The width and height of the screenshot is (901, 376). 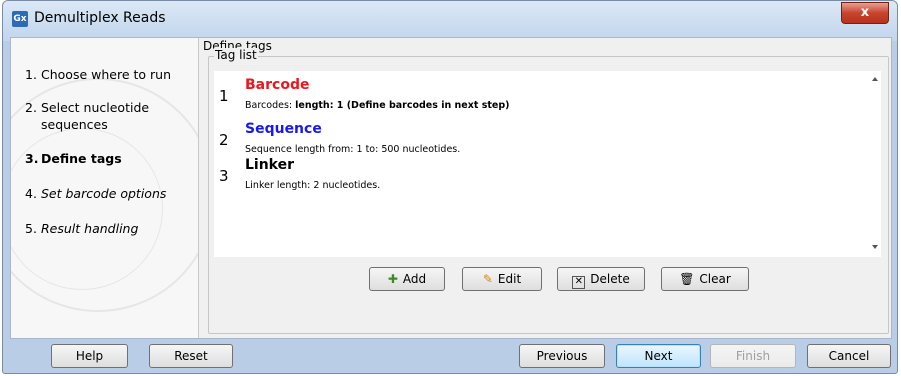 What do you see at coordinates (509, 279) in the screenshot?
I see `edit-button-label: Edit` at bounding box center [509, 279].